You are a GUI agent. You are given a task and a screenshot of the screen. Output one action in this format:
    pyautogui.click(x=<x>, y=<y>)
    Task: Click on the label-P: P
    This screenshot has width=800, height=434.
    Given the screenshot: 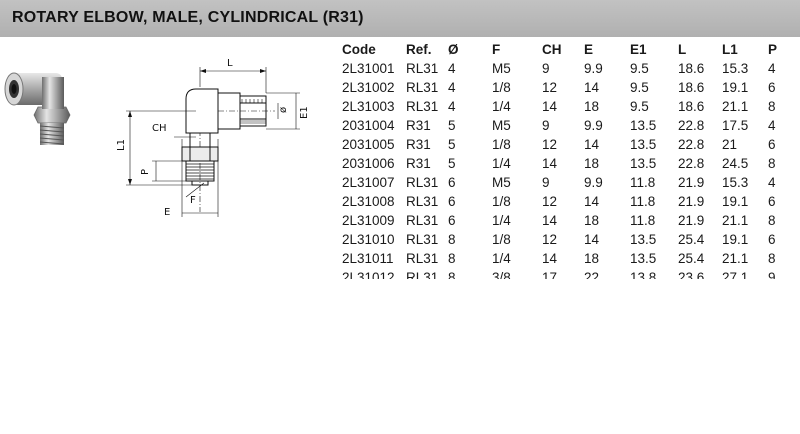 What is the action you would take?
    pyautogui.click(x=145, y=172)
    